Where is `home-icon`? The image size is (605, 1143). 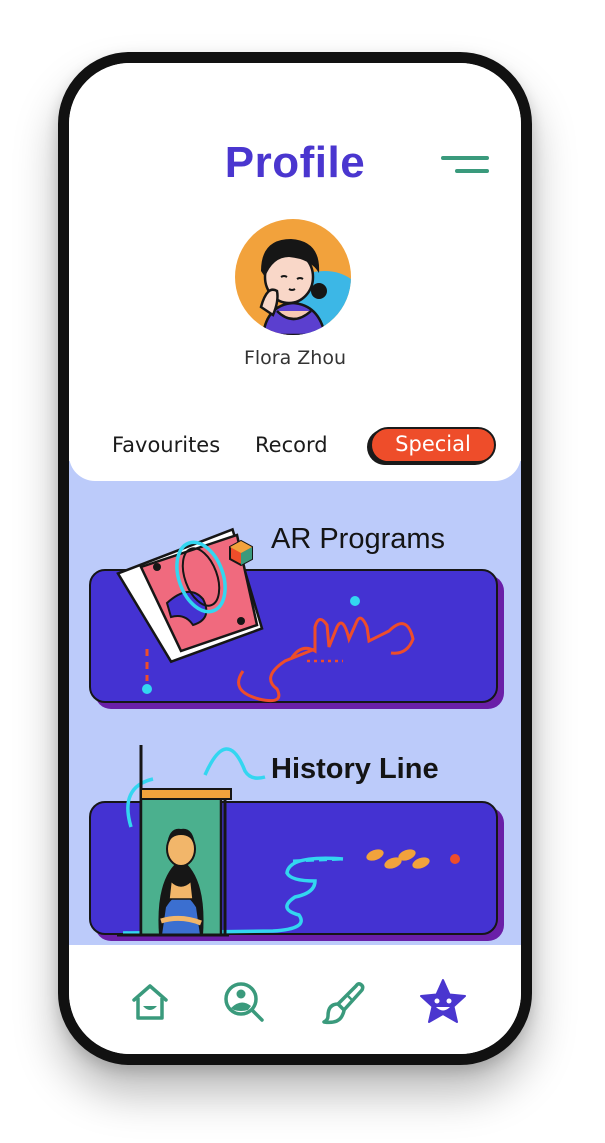
home-icon is located at coordinates (150, 1002).